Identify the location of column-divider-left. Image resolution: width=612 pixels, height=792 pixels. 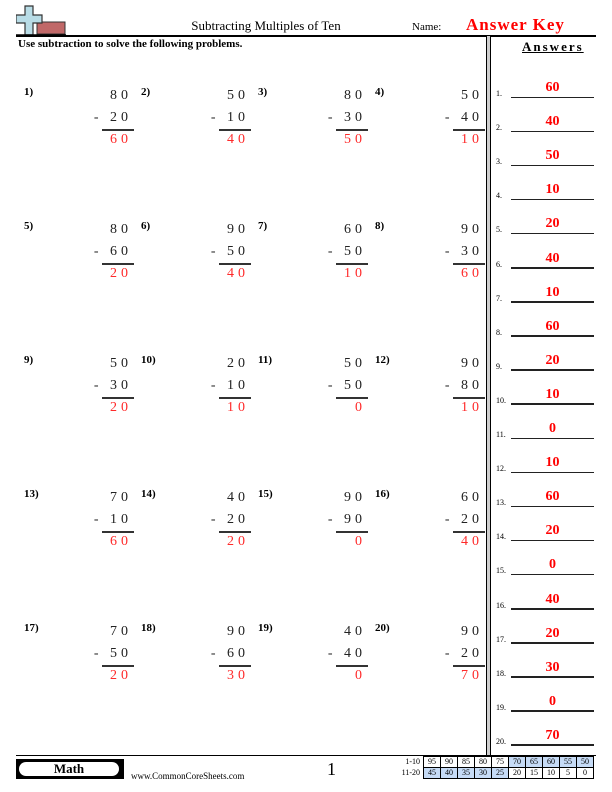
(486, 396).